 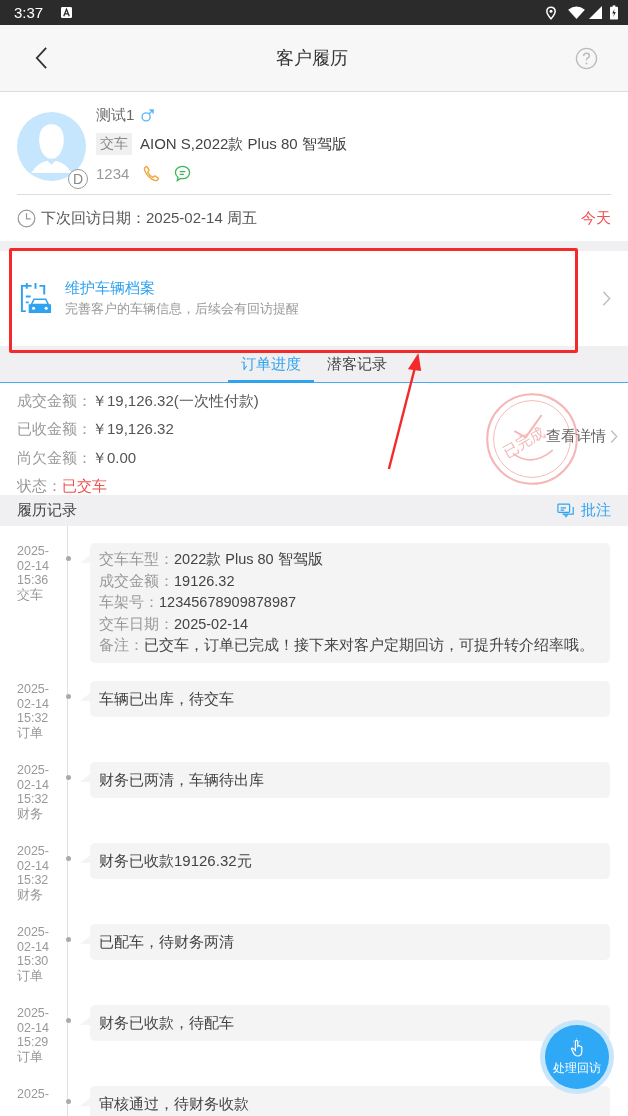 I want to click on field-label: 成交金额：, so click(x=54, y=401).